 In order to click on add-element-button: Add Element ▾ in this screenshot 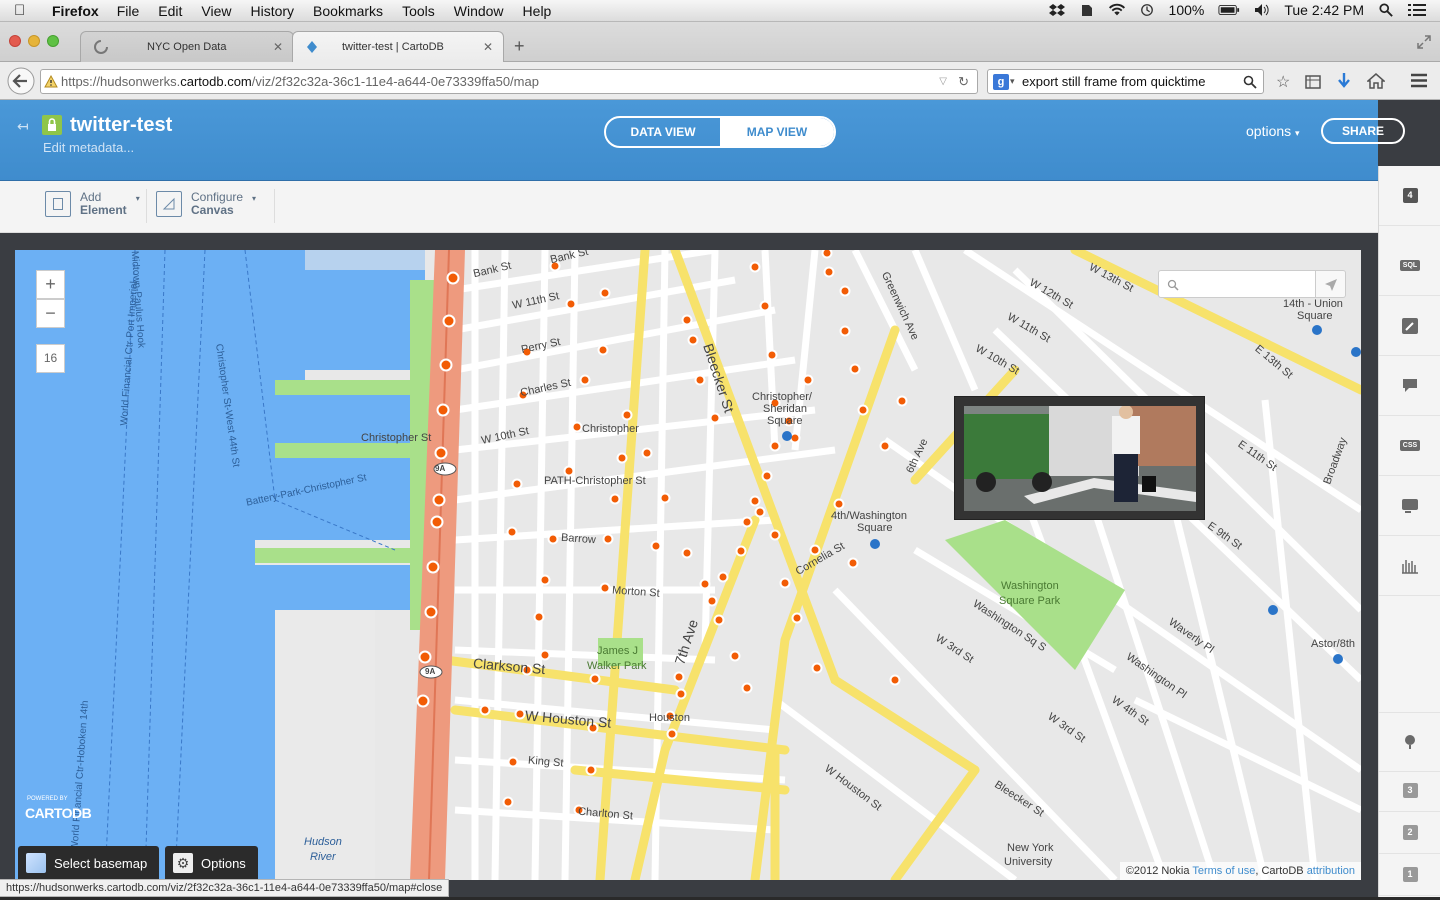, I will do `click(92, 204)`.